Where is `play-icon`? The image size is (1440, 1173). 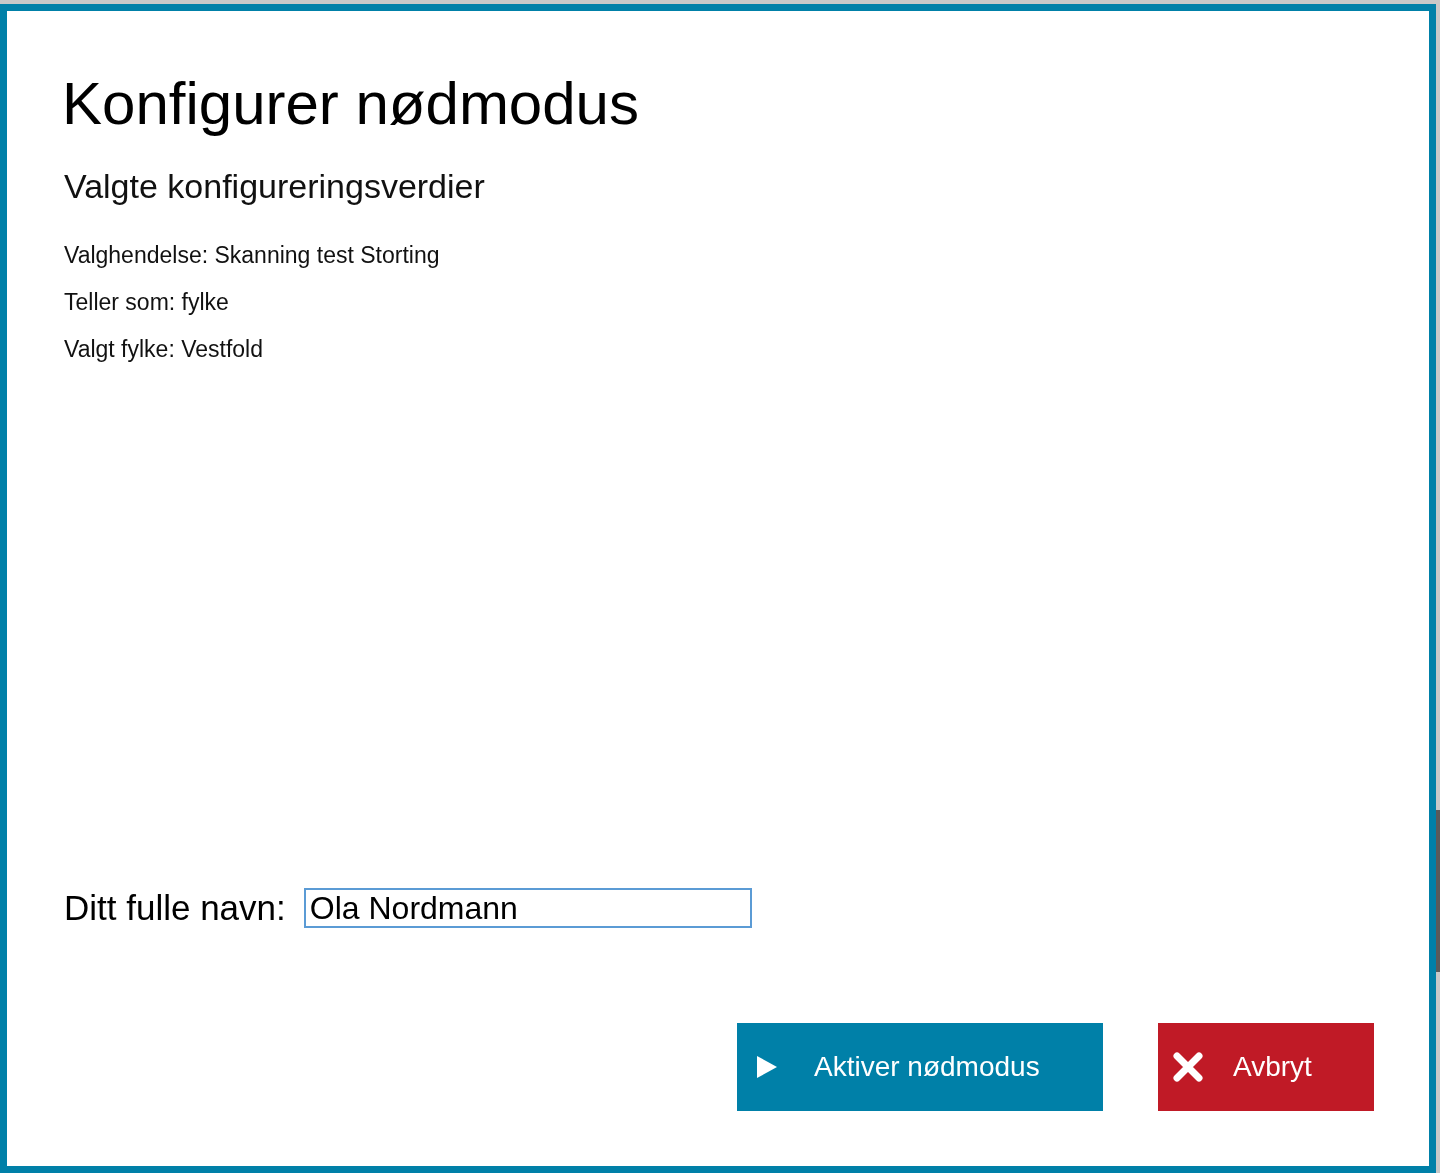
play-icon is located at coordinates (767, 1067).